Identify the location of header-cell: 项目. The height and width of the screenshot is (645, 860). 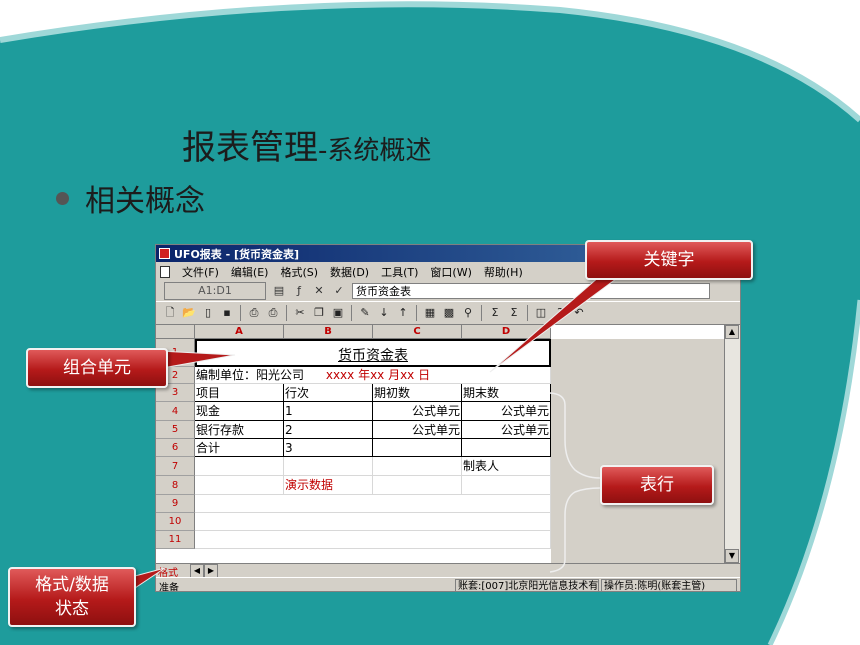
(239, 393).